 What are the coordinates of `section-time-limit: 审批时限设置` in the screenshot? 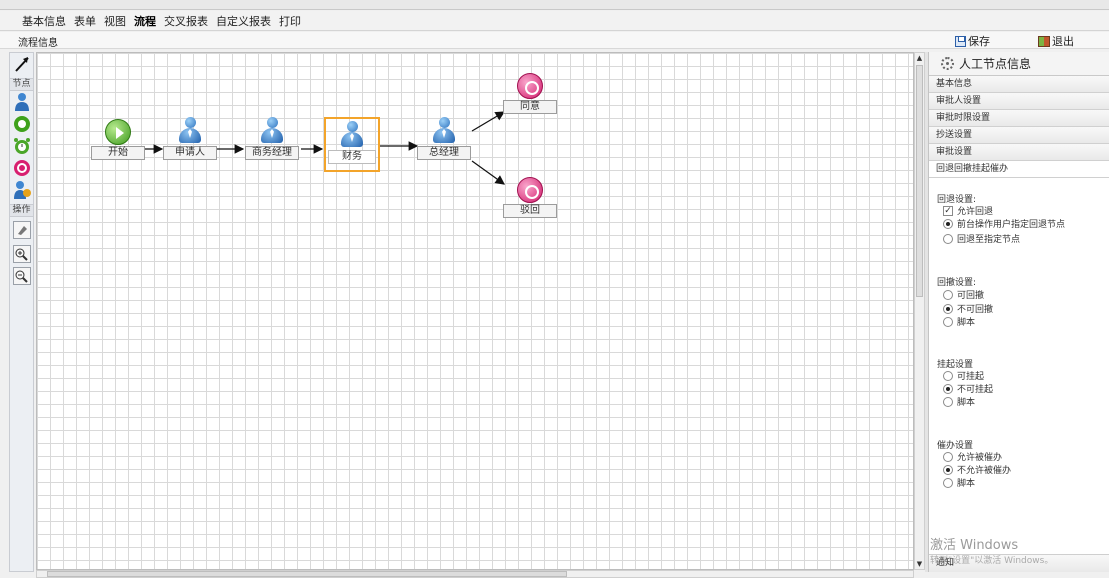 It's located at (1019, 118).